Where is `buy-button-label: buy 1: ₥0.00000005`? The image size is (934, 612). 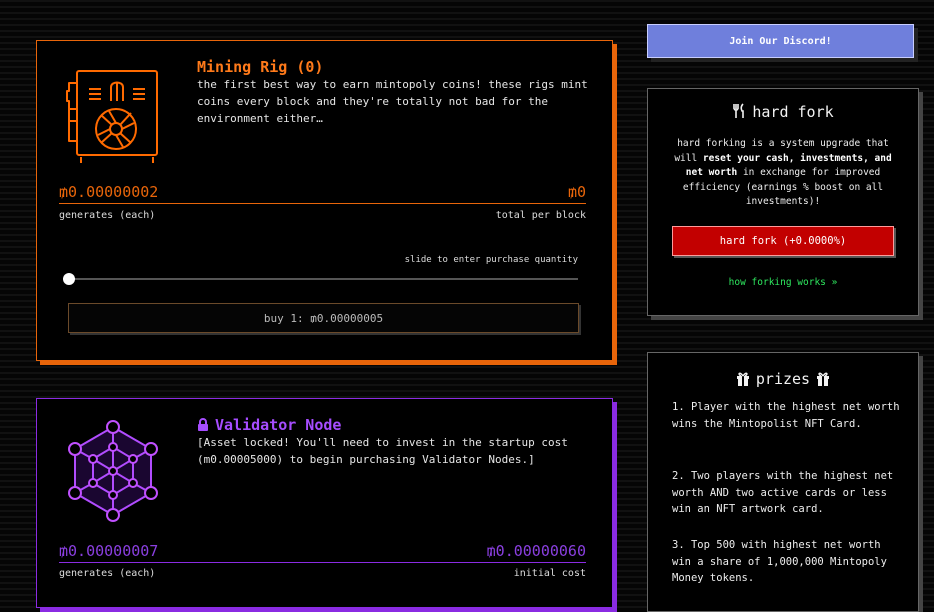
buy-button-label: buy 1: ₥0.00000005 is located at coordinates (323, 318).